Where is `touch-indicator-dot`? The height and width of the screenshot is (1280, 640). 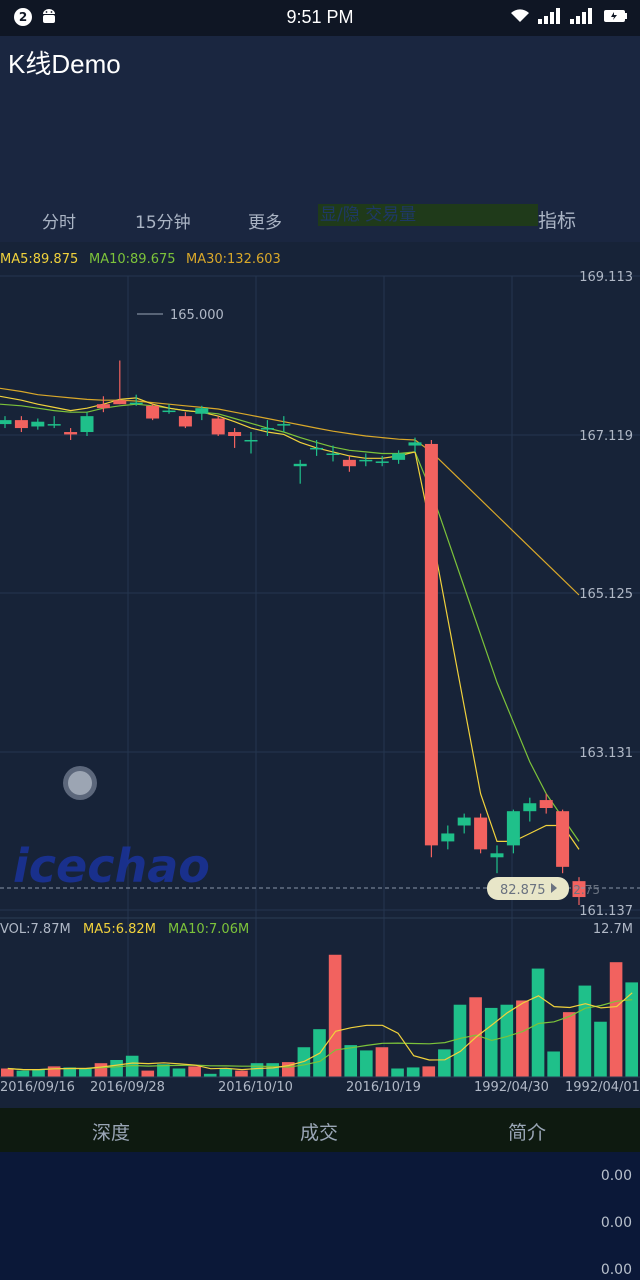 touch-indicator-dot is located at coordinates (80, 783).